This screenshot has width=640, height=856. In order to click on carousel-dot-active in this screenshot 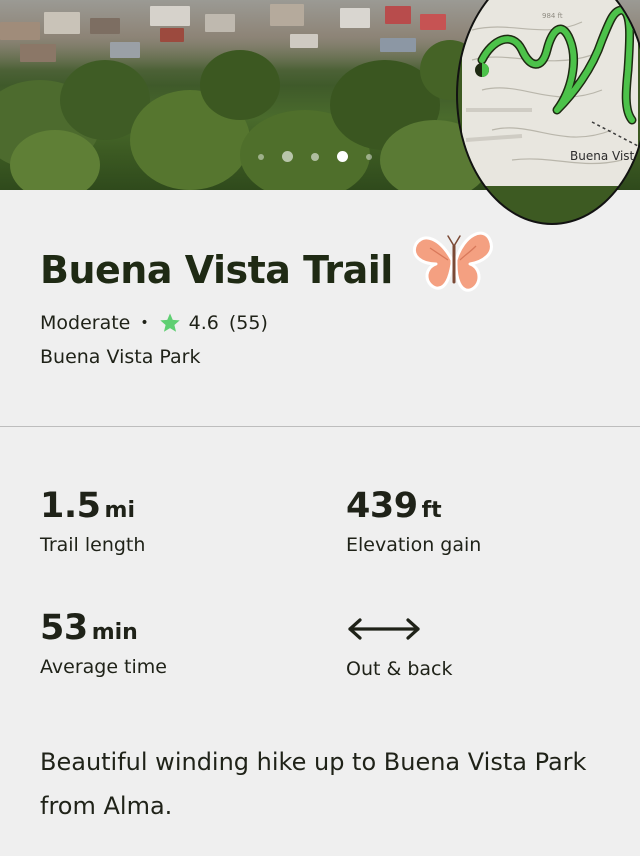, I will do `click(342, 156)`.